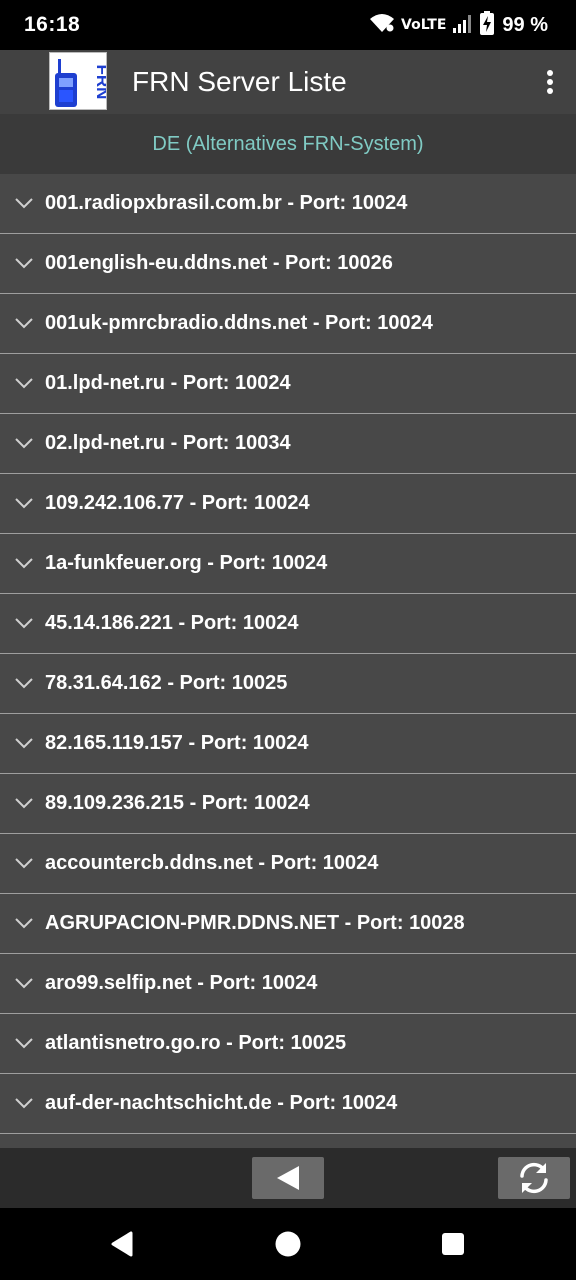 This screenshot has width=576, height=1280. I want to click on server-label: 1a-funkfeuer.org - Port: 10024, so click(186, 563).